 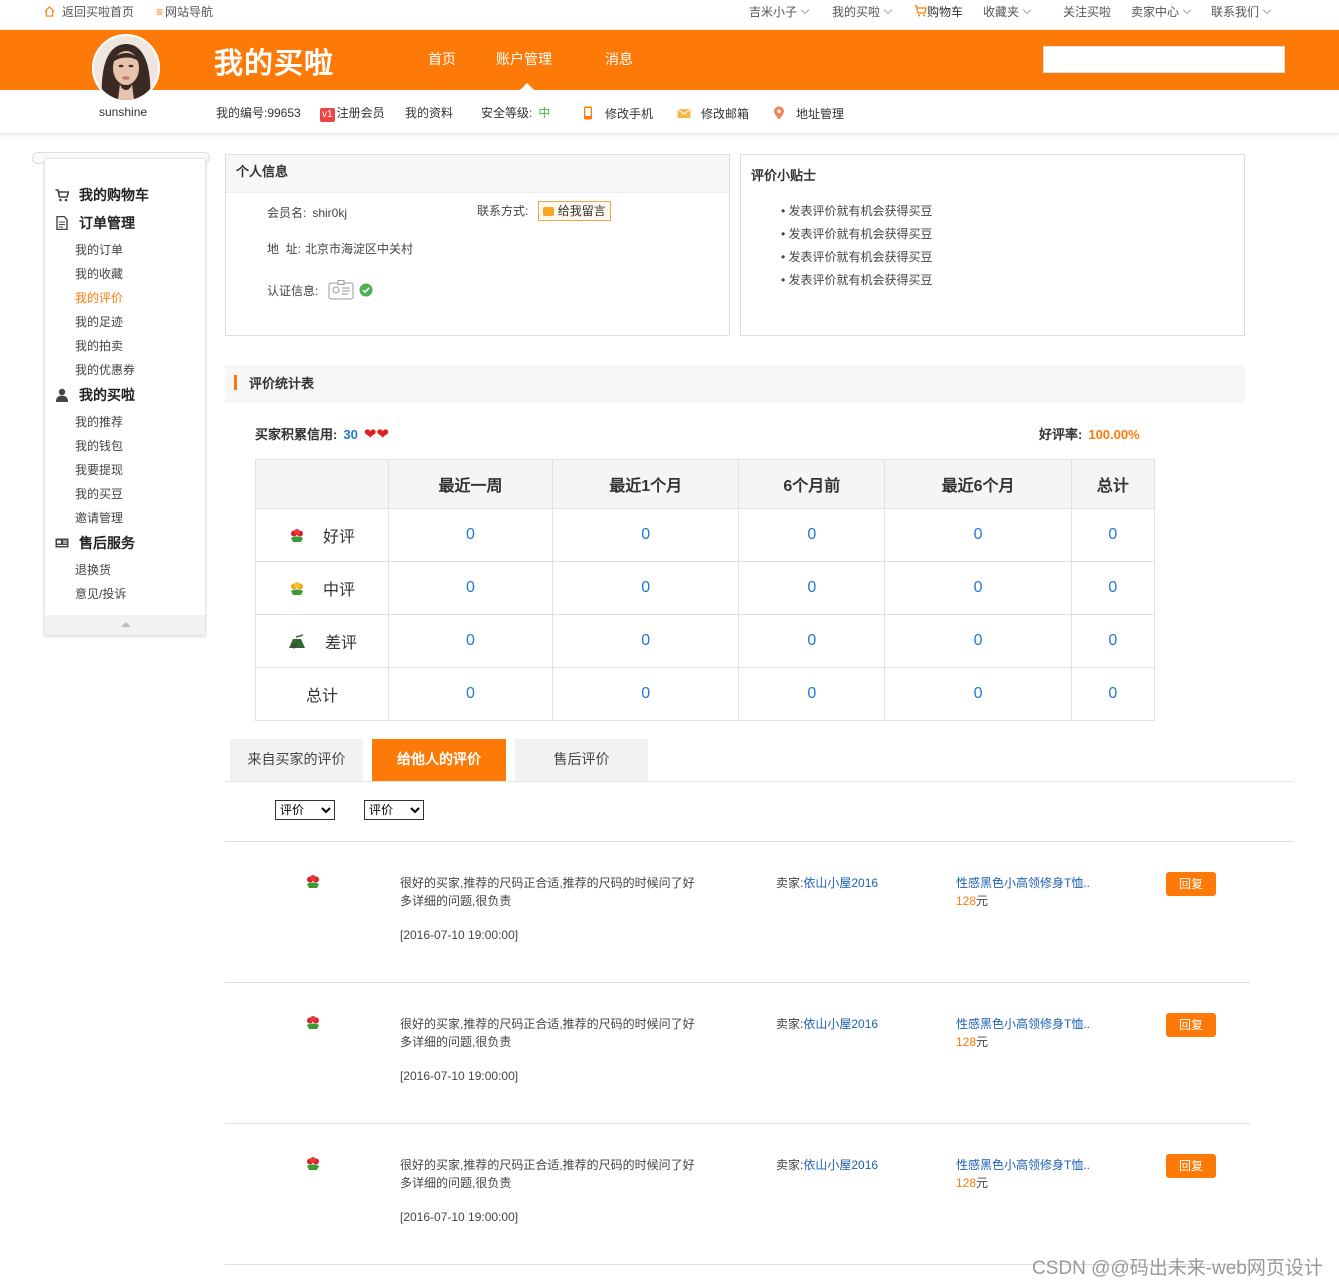 I want to click on sidebar-item-service: 售后服务, so click(x=95, y=543).